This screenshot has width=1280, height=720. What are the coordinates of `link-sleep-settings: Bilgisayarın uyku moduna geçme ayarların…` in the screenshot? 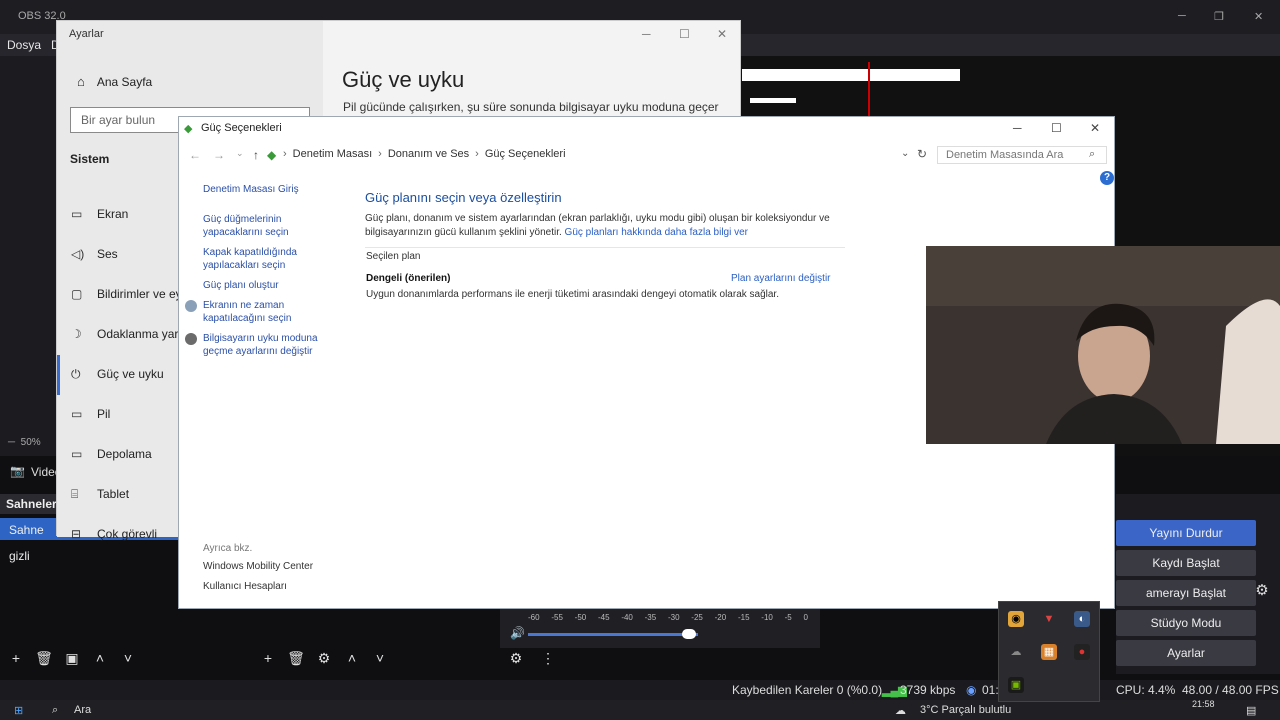 It's located at (265, 345).